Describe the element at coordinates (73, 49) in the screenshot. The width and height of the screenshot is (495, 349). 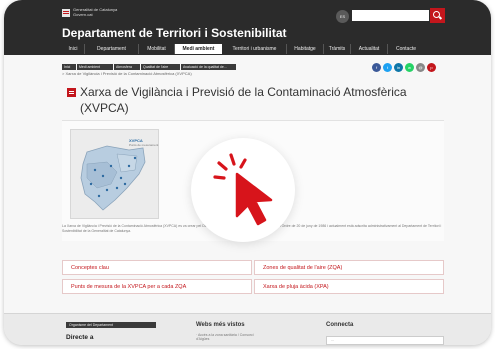
I see `nav-item-inici: Inici` at that location.